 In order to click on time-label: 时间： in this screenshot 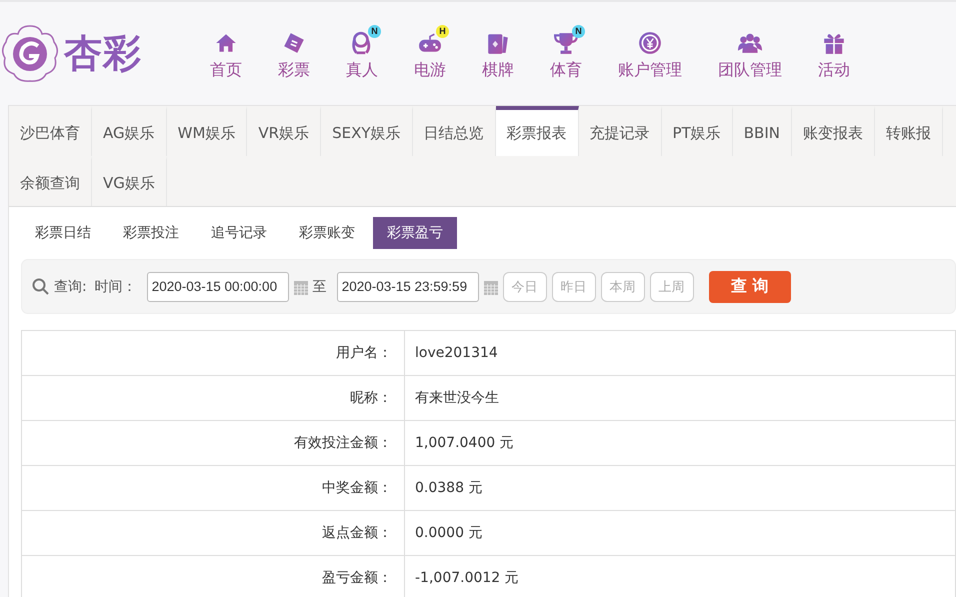, I will do `click(115, 287)`.